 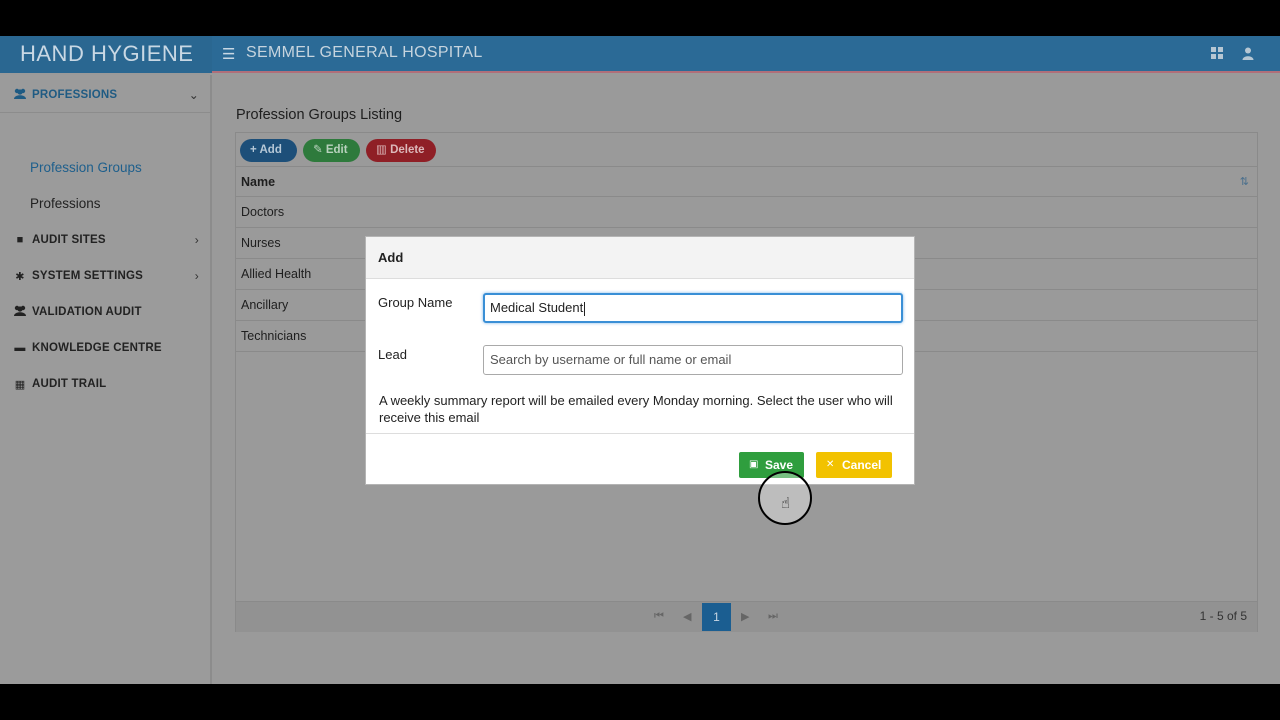 I want to click on sidebar-item-system-settings: ✱ SYSTEM SETTINGS ›, so click(x=106, y=276).